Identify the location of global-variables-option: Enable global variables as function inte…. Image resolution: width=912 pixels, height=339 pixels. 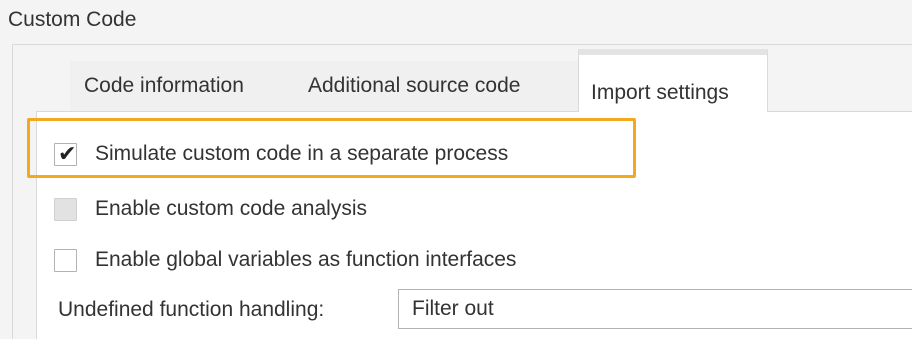
(285, 260).